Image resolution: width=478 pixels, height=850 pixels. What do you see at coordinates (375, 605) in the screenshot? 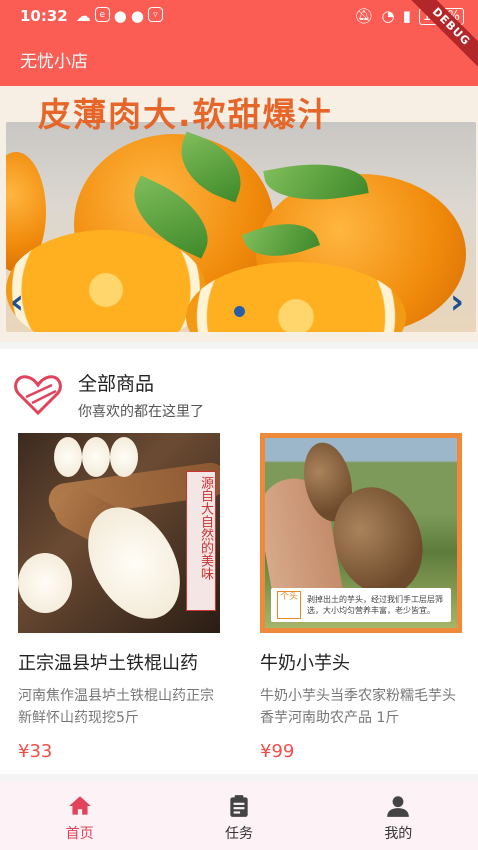
I see `product-image-caption-text: 剥掉出土的芋头，经过我们手工层层筛选，大小均匀营养丰富，老少皆宜。` at bounding box center [375, 605].